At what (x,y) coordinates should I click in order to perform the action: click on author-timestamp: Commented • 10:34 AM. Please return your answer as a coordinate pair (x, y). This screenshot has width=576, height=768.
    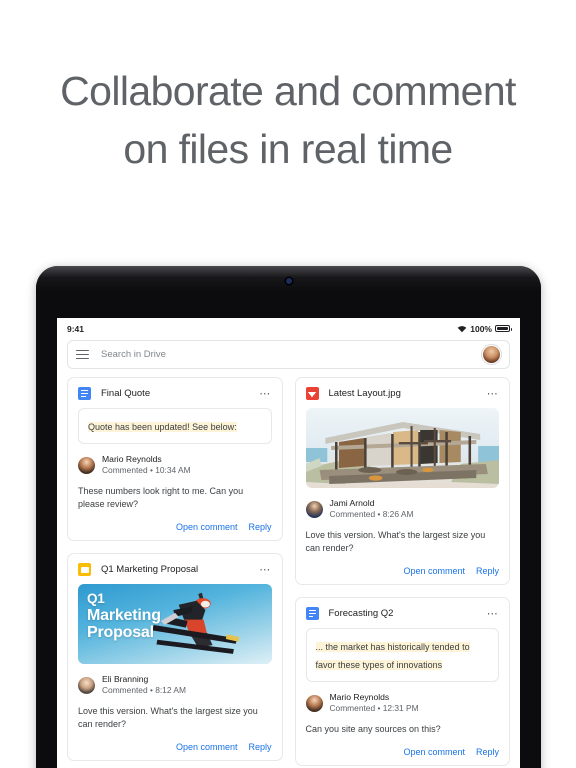
    Looking at the image, I should click on (146, 470).